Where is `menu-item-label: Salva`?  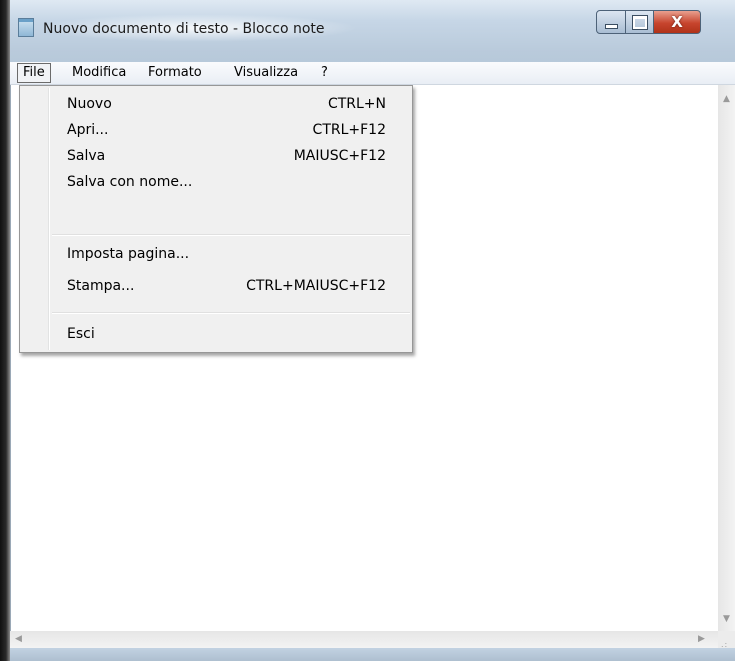
menu-item-label: Salva is located at coordinates (86, 156).